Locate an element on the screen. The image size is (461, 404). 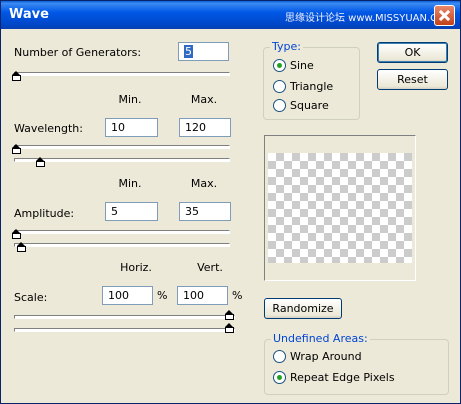
scale-horiz-slider-thumb is located at coordinates (229, 315).